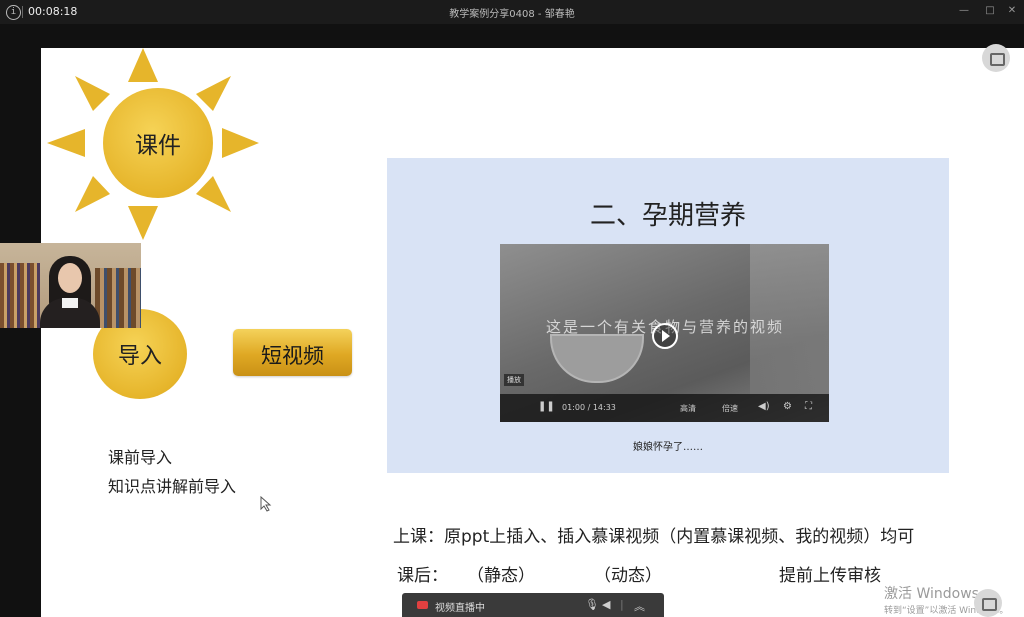  What do you see at coordinates (514, 380) in the screenshot?
I see `video-badge: 播放` at bounding box center [514, 380].